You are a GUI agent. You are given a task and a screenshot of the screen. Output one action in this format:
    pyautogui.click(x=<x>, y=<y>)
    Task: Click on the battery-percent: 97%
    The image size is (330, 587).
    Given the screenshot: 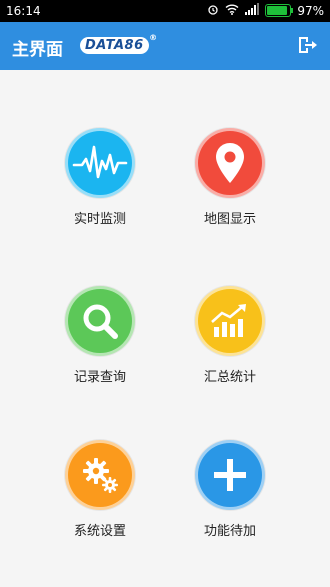 What is the action you would take?
    pyautogui.click(x=310, y=10)
    